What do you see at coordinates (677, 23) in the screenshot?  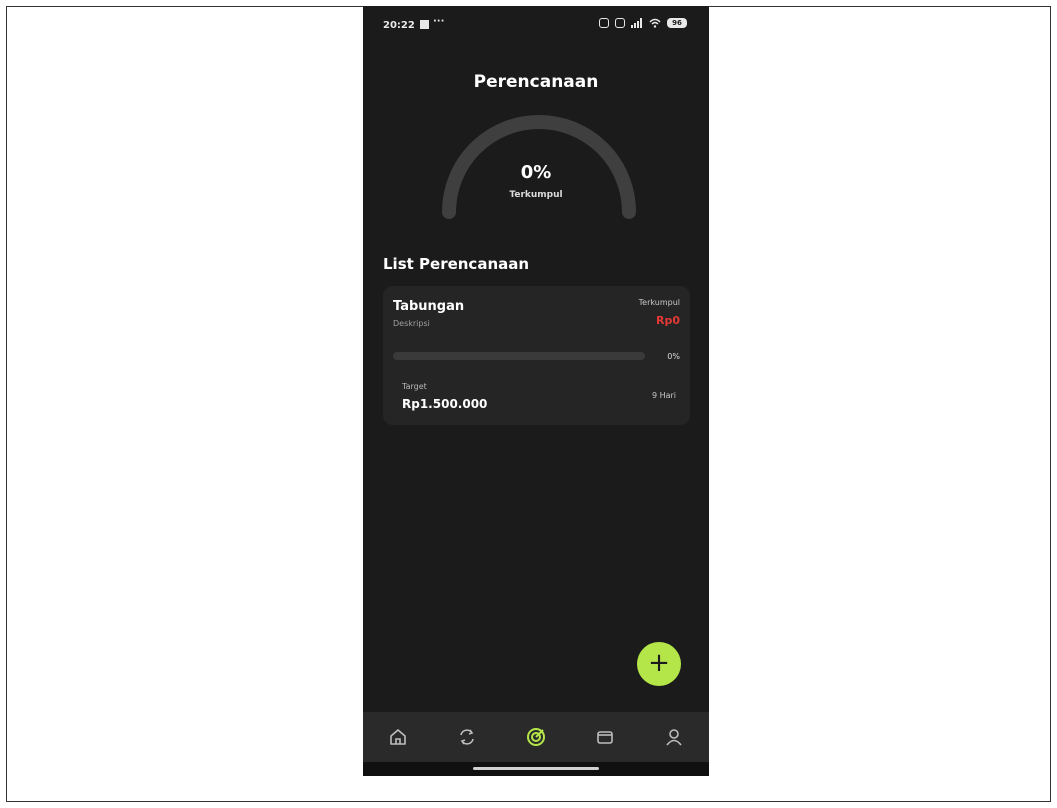 I see `battery-icon: 96` at bounding box center [677, 23].